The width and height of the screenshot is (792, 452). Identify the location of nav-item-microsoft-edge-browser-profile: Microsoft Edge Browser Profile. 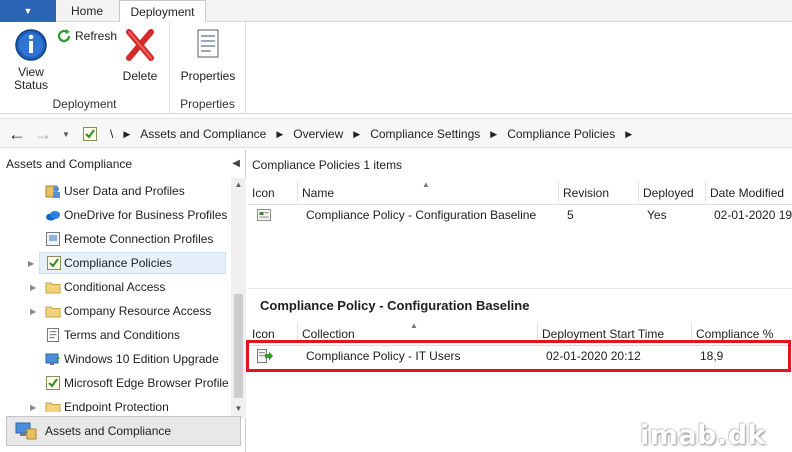
(115, 383).